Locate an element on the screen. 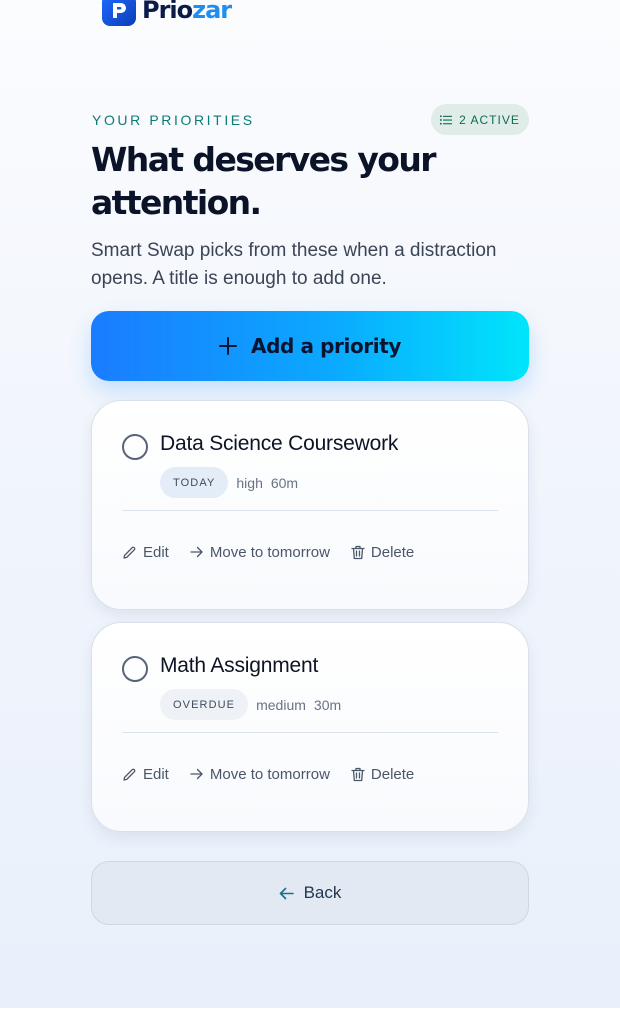 The width and height of the screenshot is (620, 1016). brand-name-part2: zar is located at coordinates (212, 12).